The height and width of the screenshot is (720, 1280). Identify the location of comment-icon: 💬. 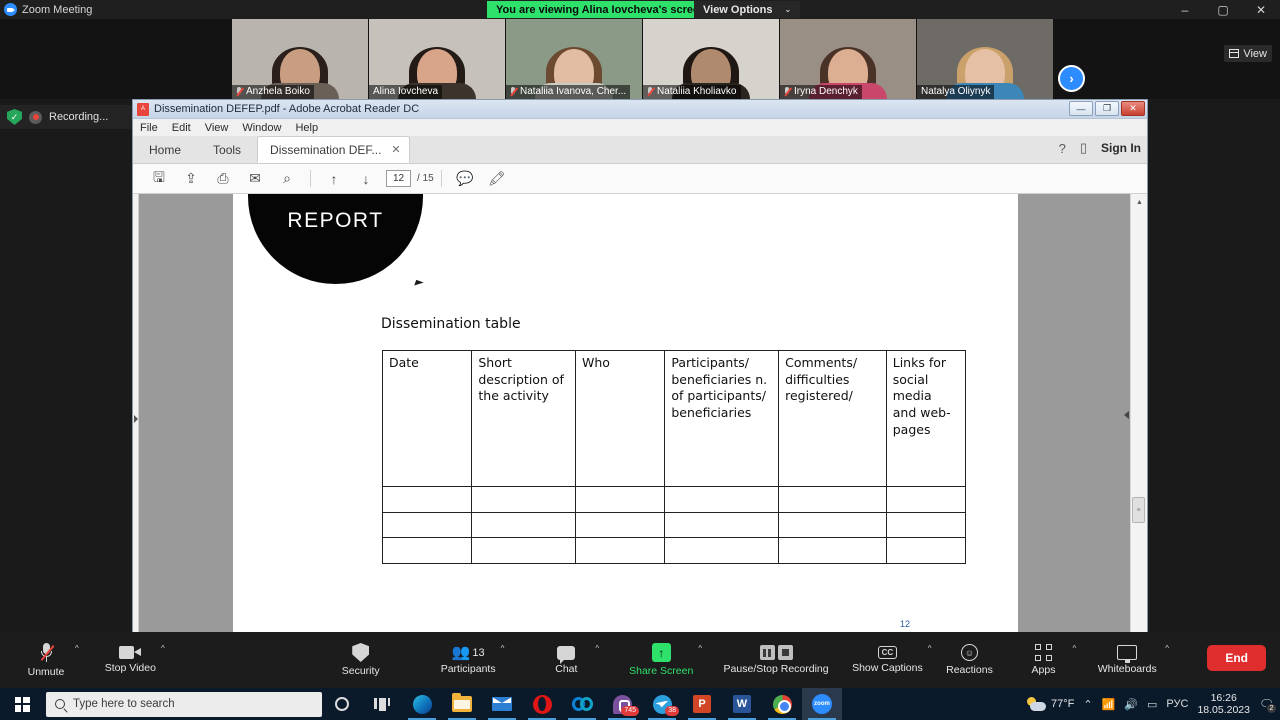
(465, 179).